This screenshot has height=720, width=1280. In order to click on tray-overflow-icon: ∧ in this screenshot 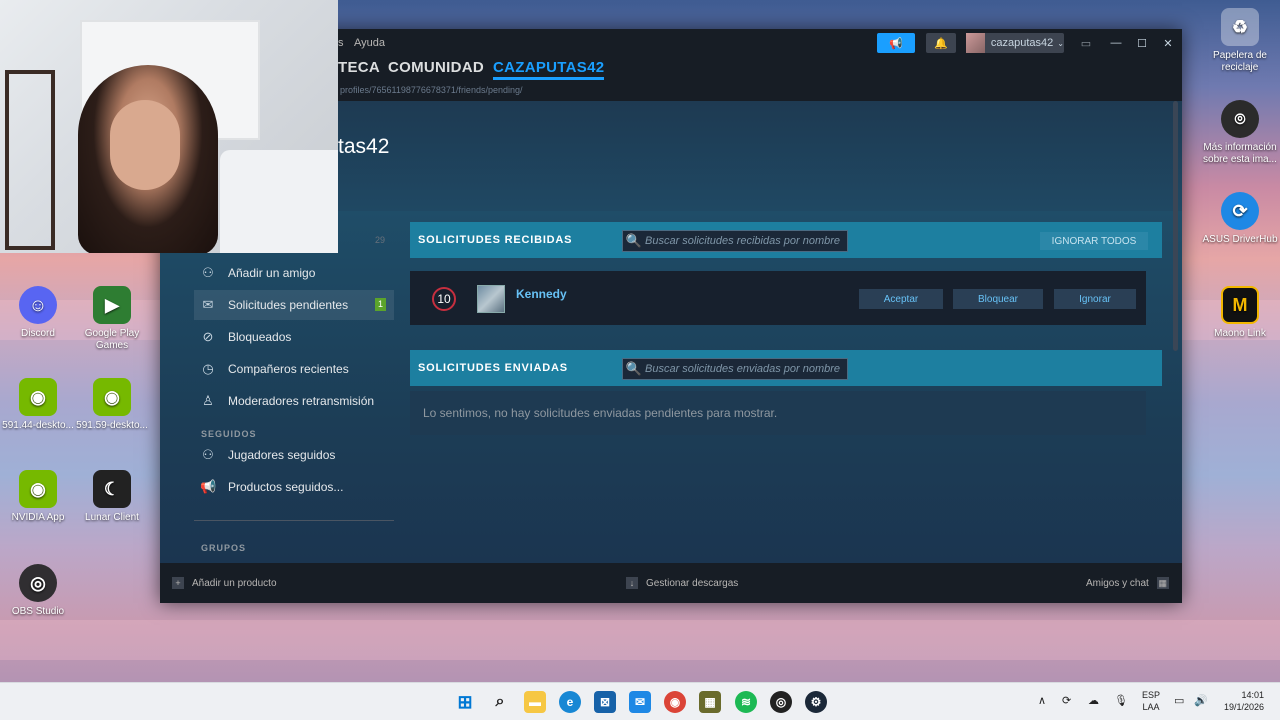, I will do `click(1042, 700)`.